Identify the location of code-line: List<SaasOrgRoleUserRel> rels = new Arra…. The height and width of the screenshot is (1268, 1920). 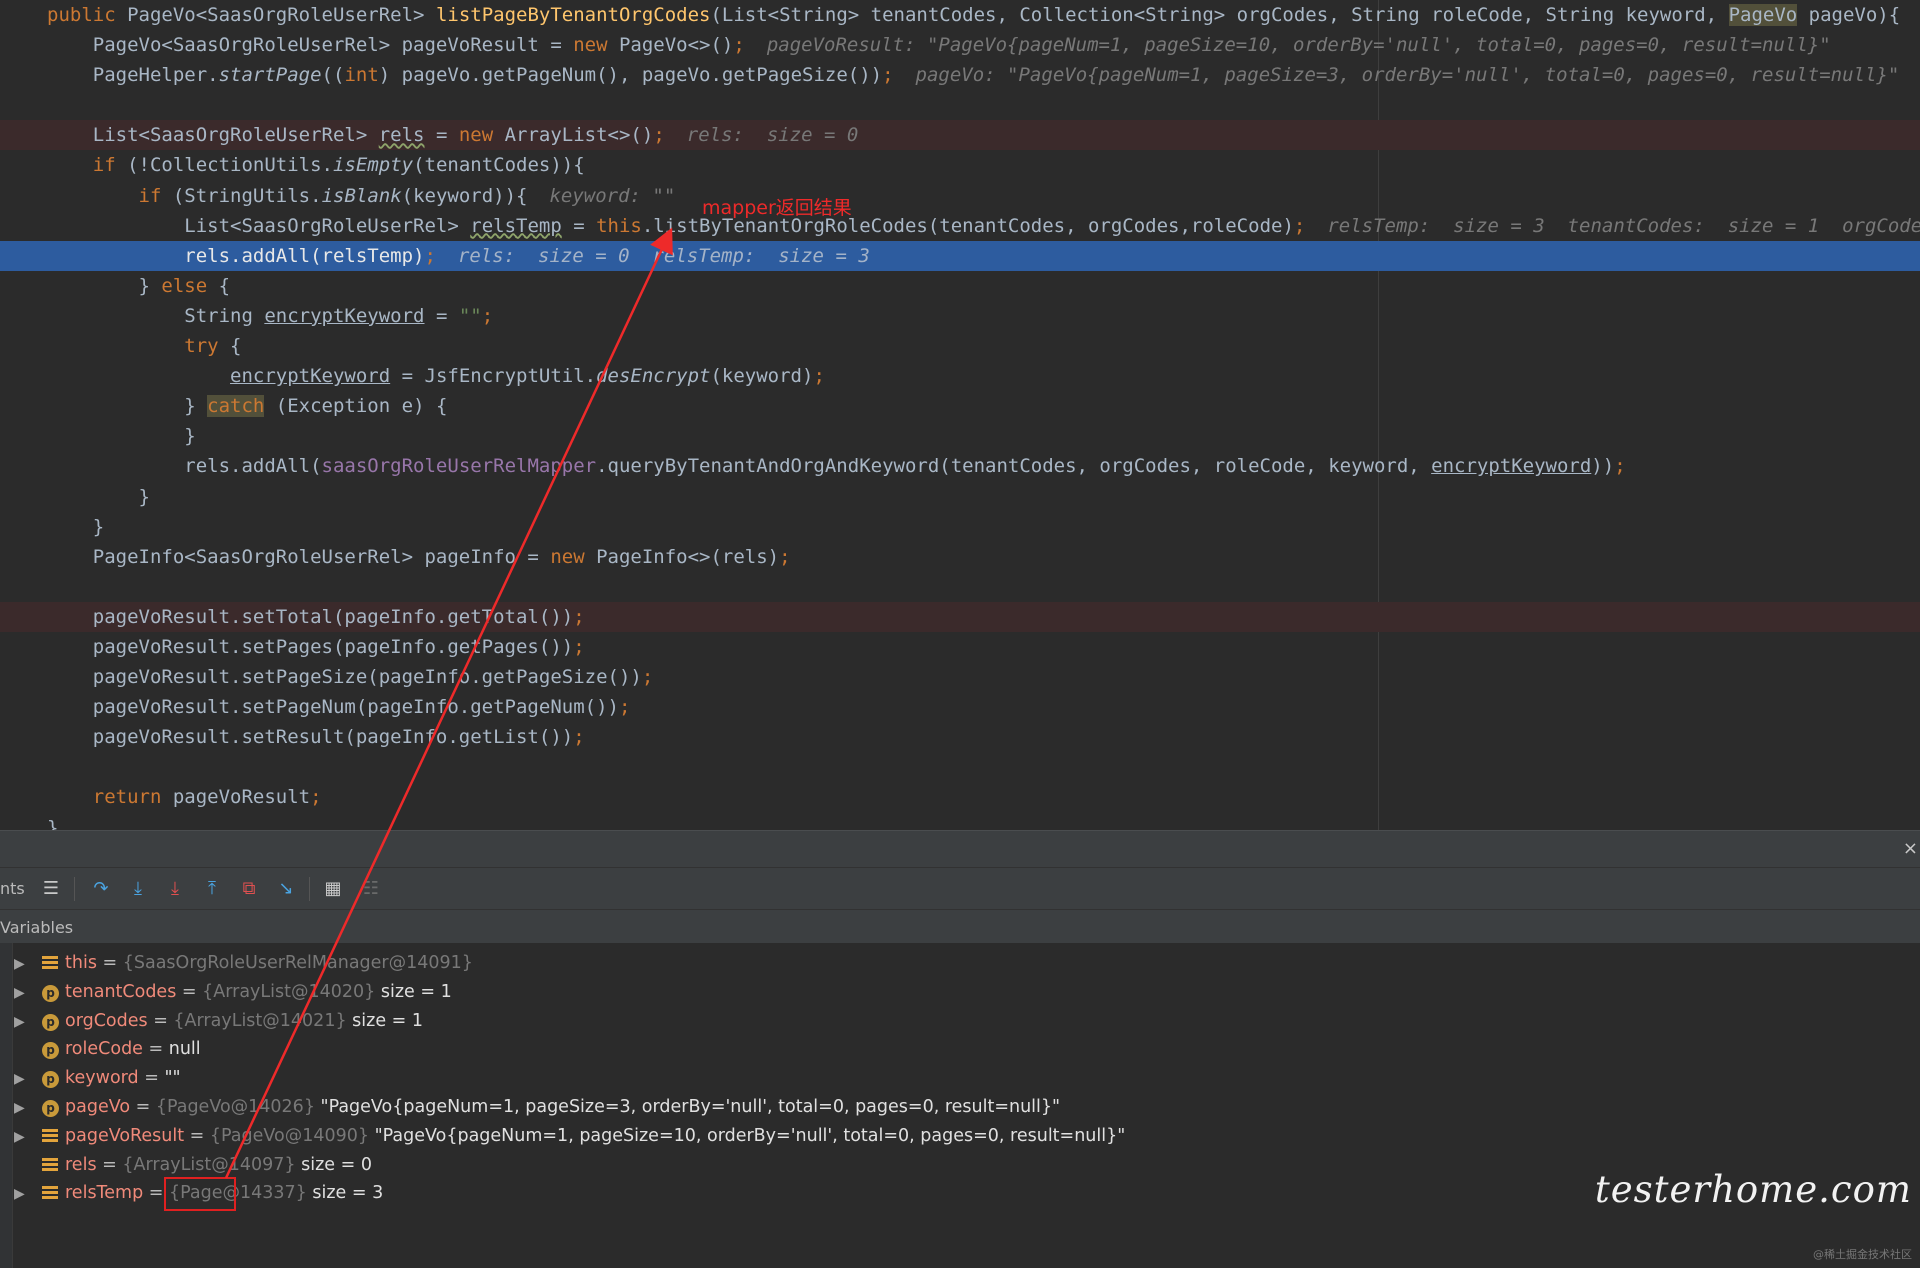
(960, 135).